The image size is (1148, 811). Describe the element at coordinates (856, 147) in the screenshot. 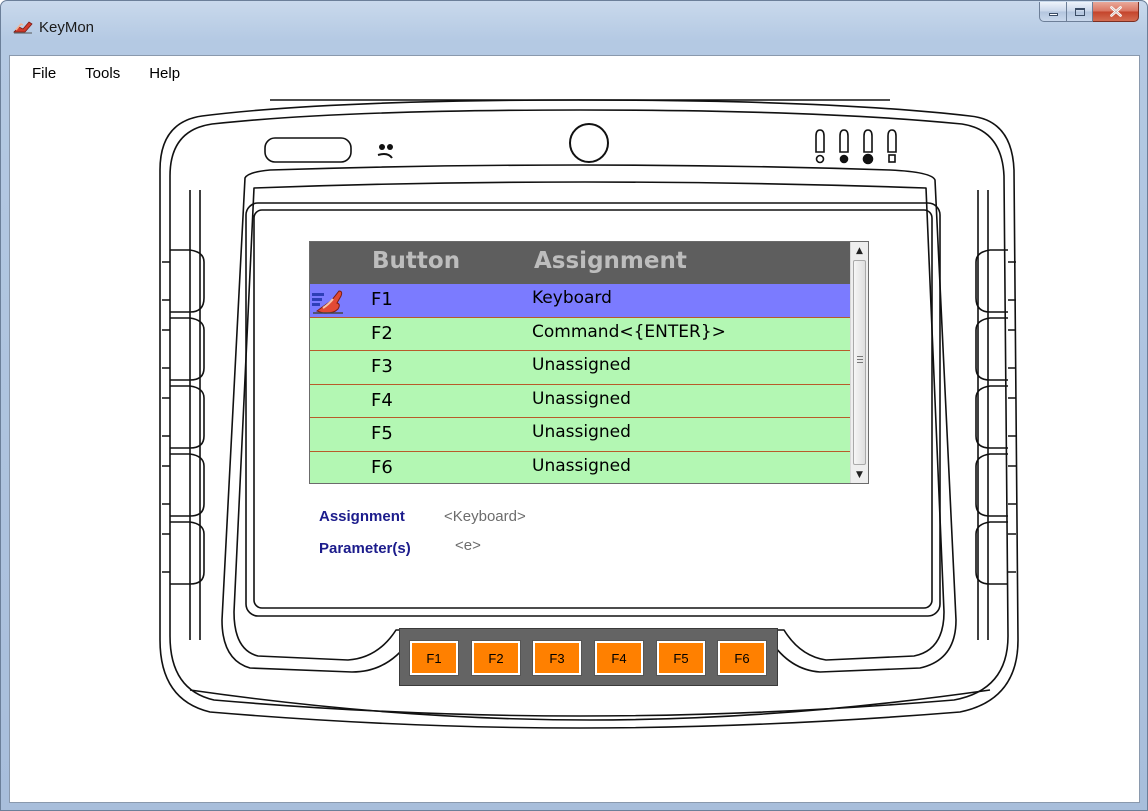

I see `status-led-icons` at that location.